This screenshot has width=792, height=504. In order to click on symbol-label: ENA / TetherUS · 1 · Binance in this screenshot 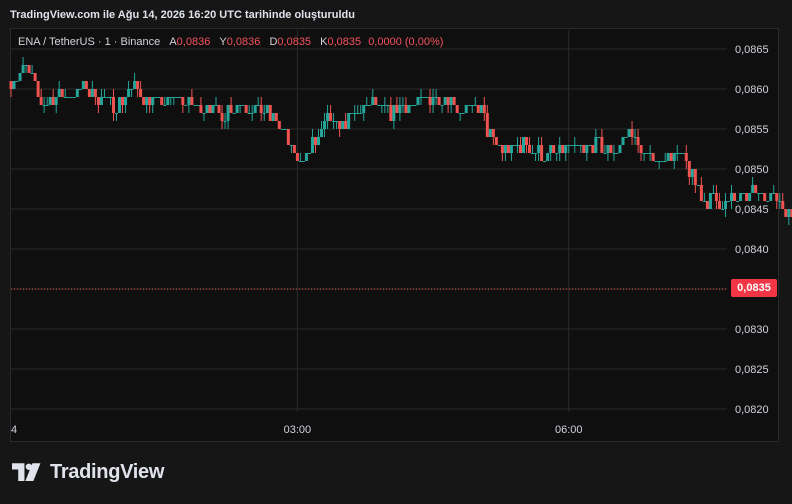, I will do `click(89, 42)`.